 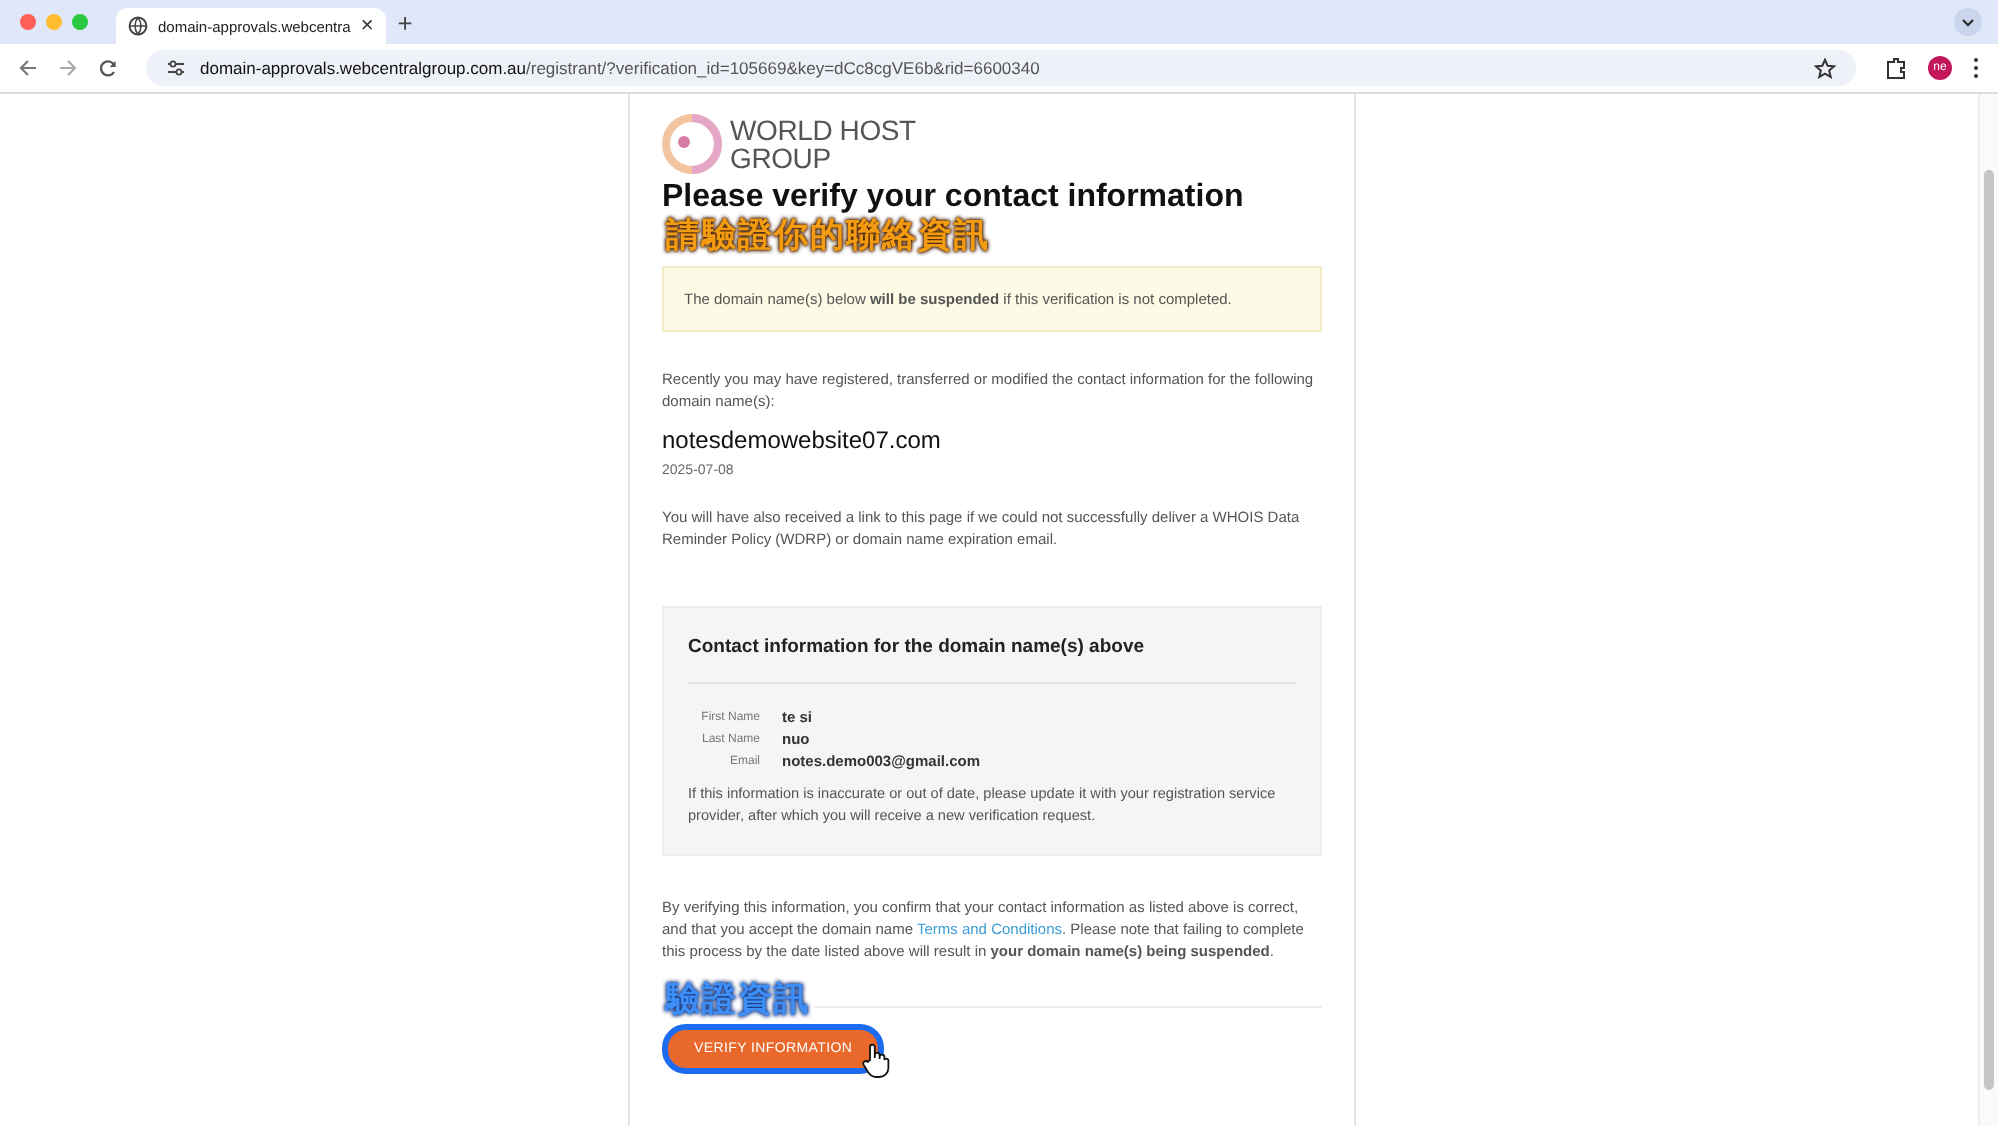 I want to click on hand-cursor-icon, so click(x=876, y=1060).